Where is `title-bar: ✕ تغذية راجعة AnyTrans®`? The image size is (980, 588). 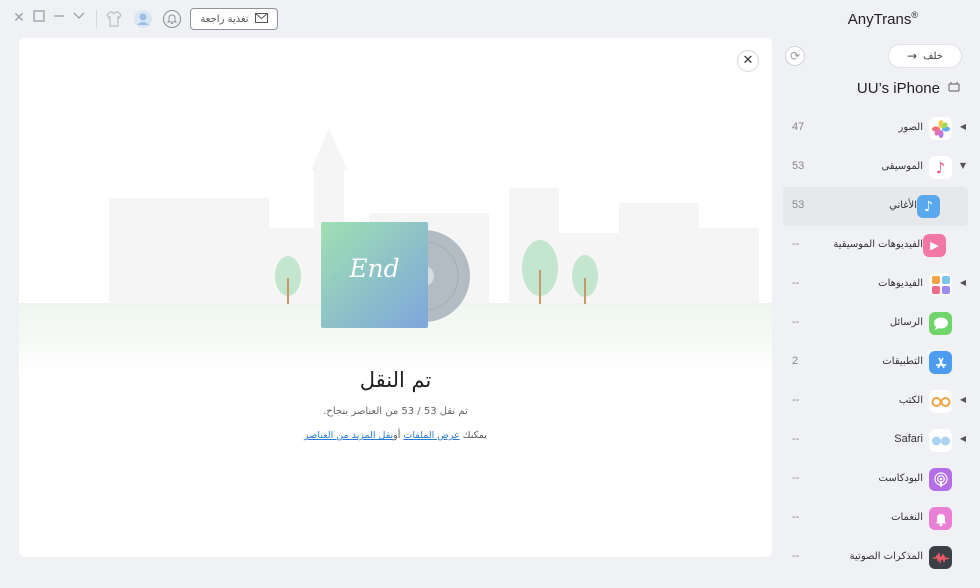 title-bar: ✕ تغذية راجعة AnyTrans® is located at coordinates (490, 19).